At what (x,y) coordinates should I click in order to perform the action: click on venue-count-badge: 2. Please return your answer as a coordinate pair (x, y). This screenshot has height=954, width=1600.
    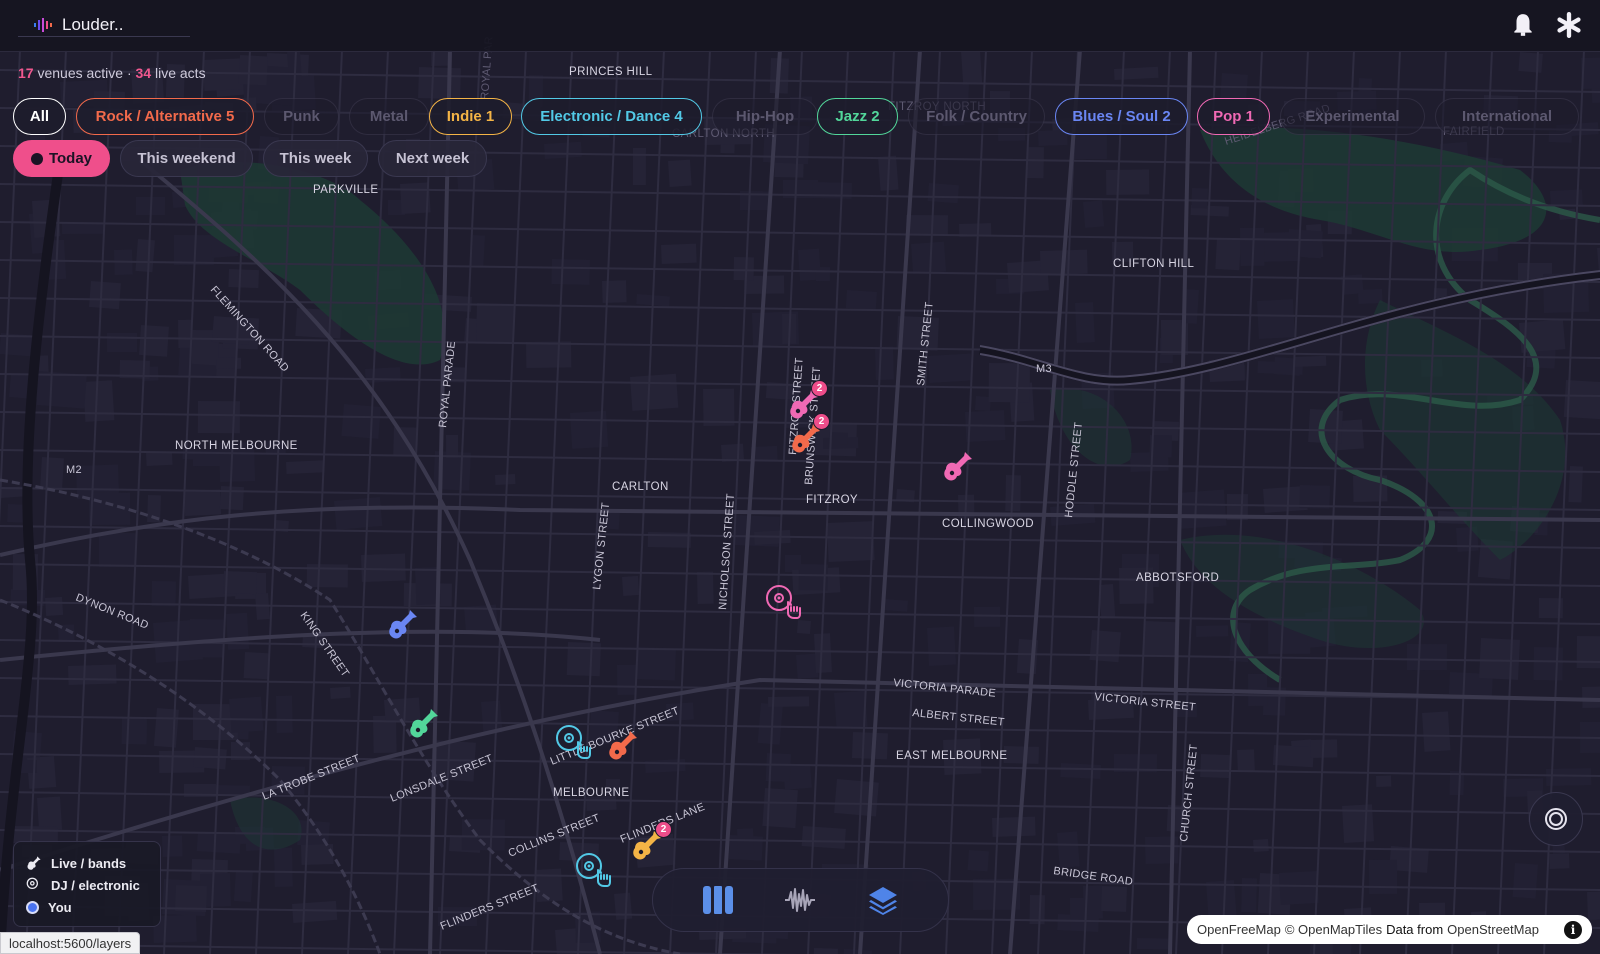
    Looking at the image, I should click on (821, 421).